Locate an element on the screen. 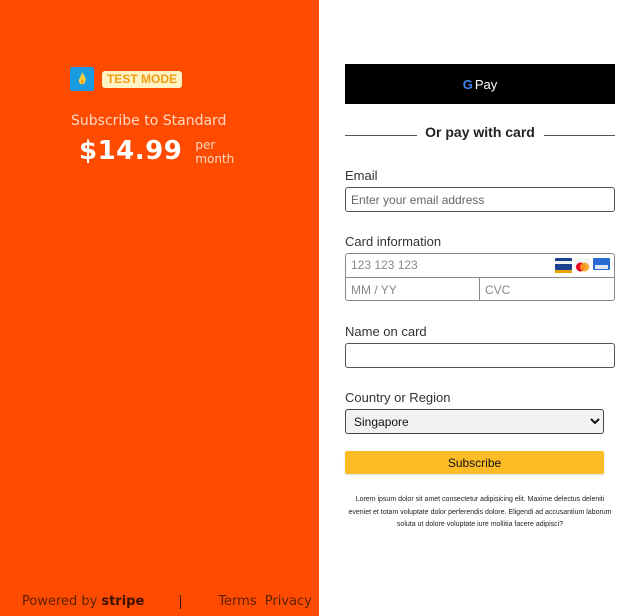 The height and width of the screenshot is (616, 623). footer-links: Terms Privacy is located at coordinates (265, 601).